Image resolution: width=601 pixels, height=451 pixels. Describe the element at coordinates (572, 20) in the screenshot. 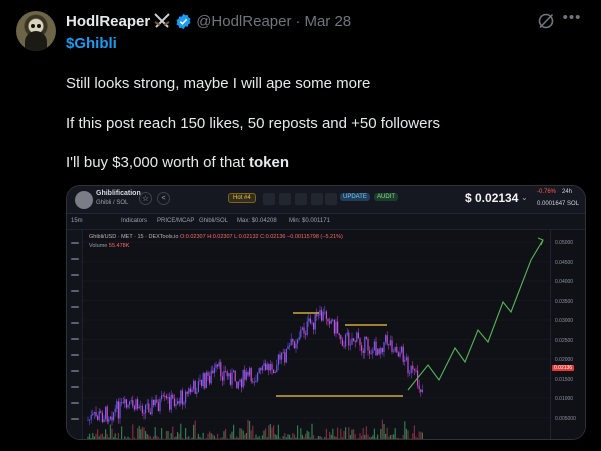

I see `more-options-icon: •••` at that location.